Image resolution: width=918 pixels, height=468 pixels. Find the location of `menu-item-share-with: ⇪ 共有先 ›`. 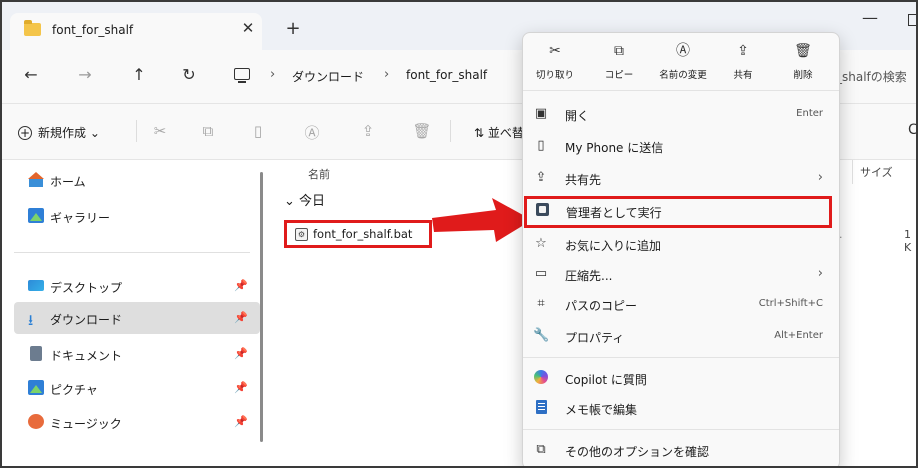

menu-item-share-with: ⇪ 共有先 › is located at coordinates (681, 179).